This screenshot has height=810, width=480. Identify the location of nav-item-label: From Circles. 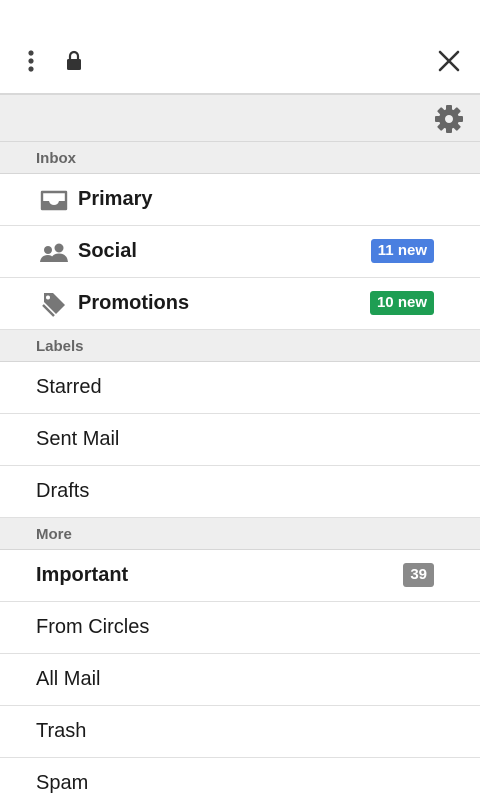
(93, 627).